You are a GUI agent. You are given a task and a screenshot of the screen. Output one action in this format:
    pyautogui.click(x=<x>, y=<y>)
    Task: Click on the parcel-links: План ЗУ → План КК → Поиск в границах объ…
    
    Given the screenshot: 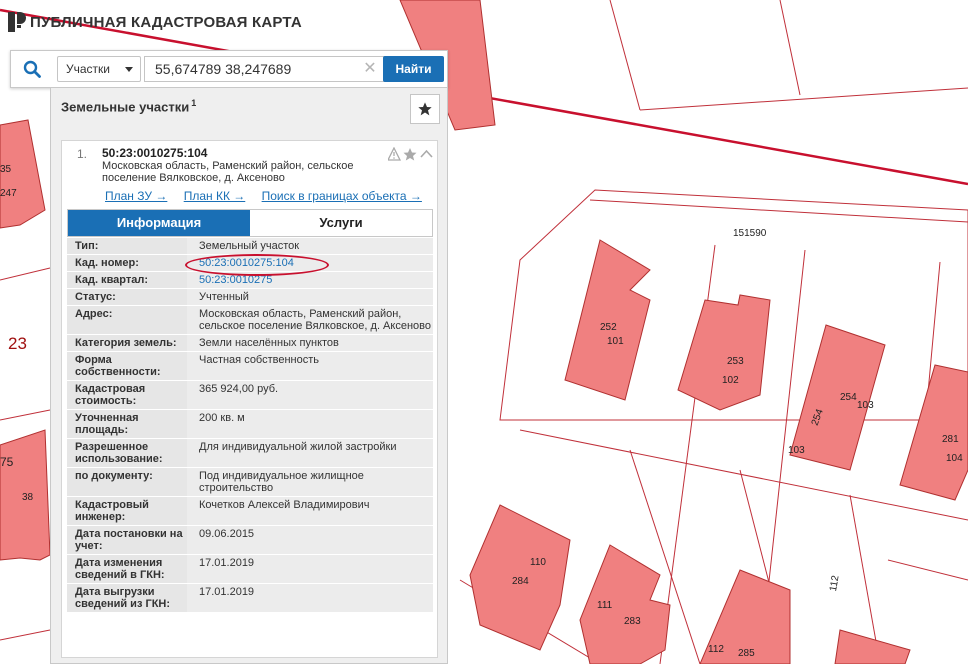 What is the action you would take?
    pyautogui.click(x=270, y=196)
    